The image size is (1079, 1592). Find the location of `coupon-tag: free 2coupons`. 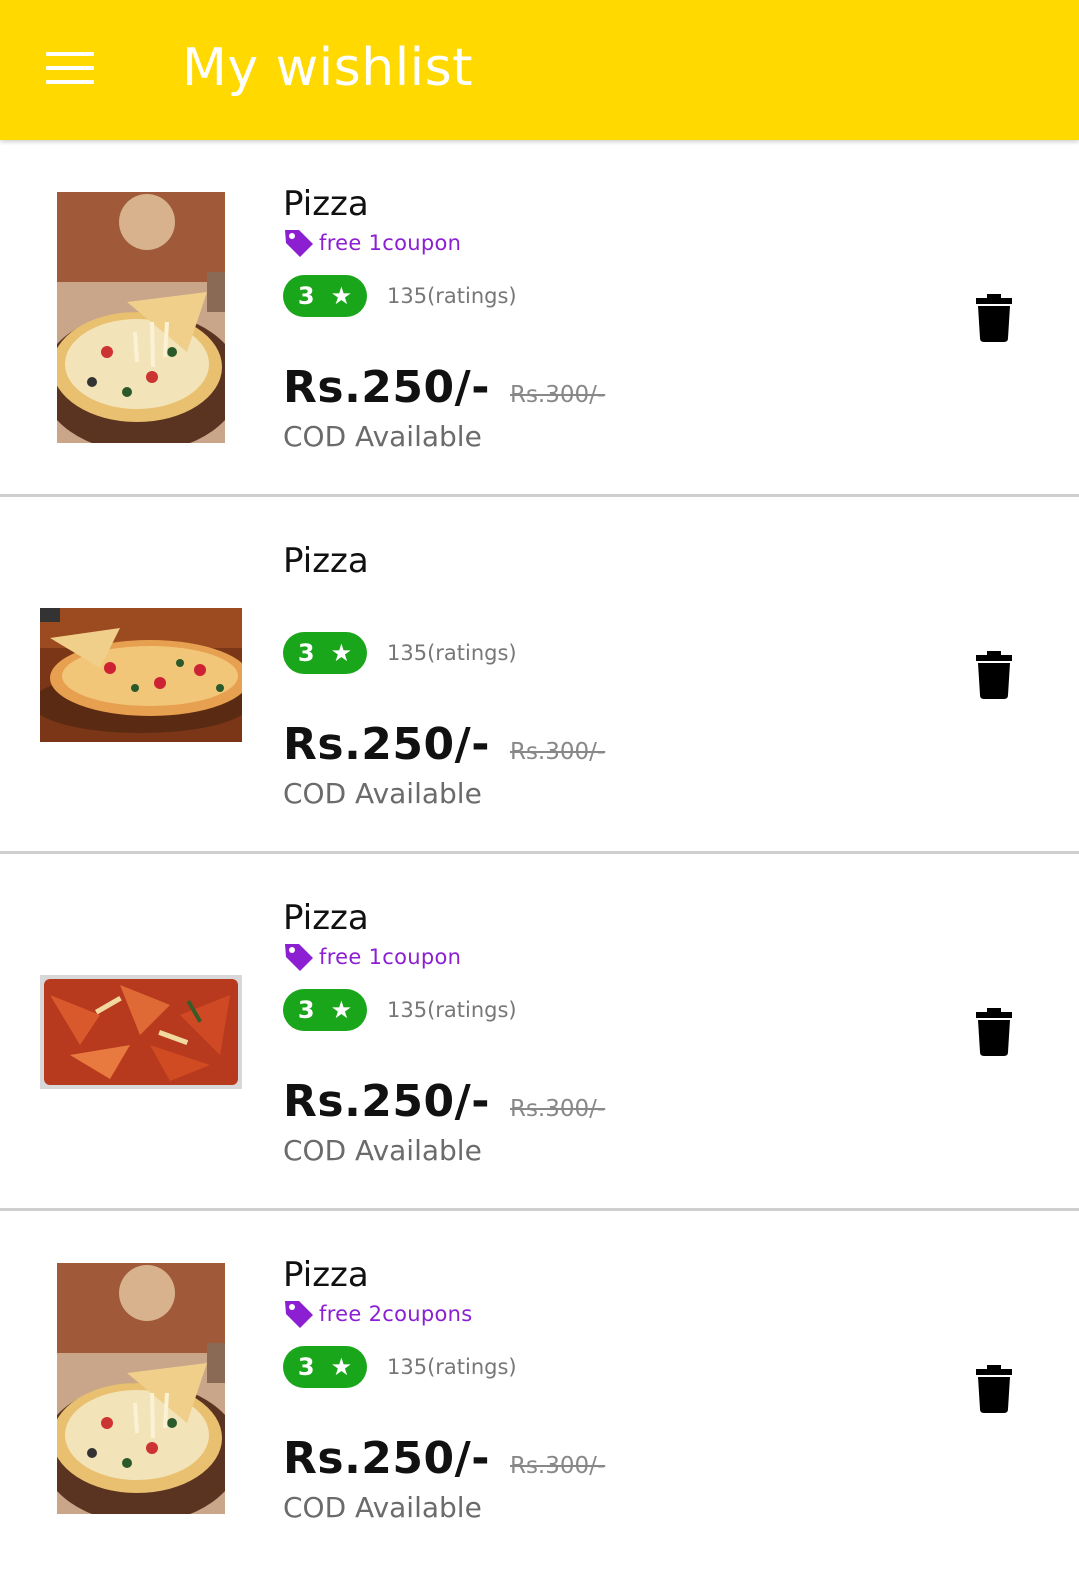

coupon-tag: free 2coupons is located at coordinates (377, 1314).